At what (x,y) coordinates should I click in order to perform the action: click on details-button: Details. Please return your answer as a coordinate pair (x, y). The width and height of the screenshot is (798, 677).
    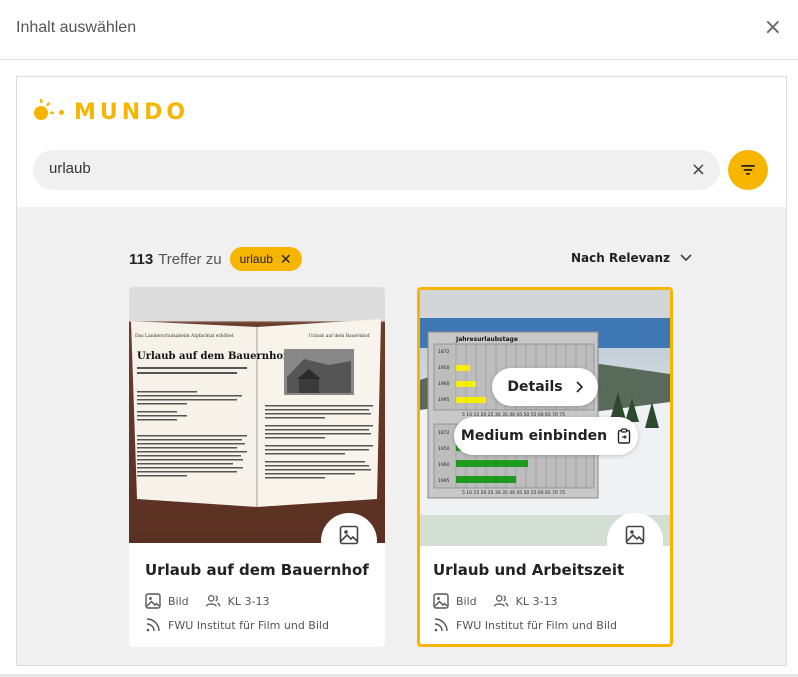
    Looking at the image, I should click on (545, 387).